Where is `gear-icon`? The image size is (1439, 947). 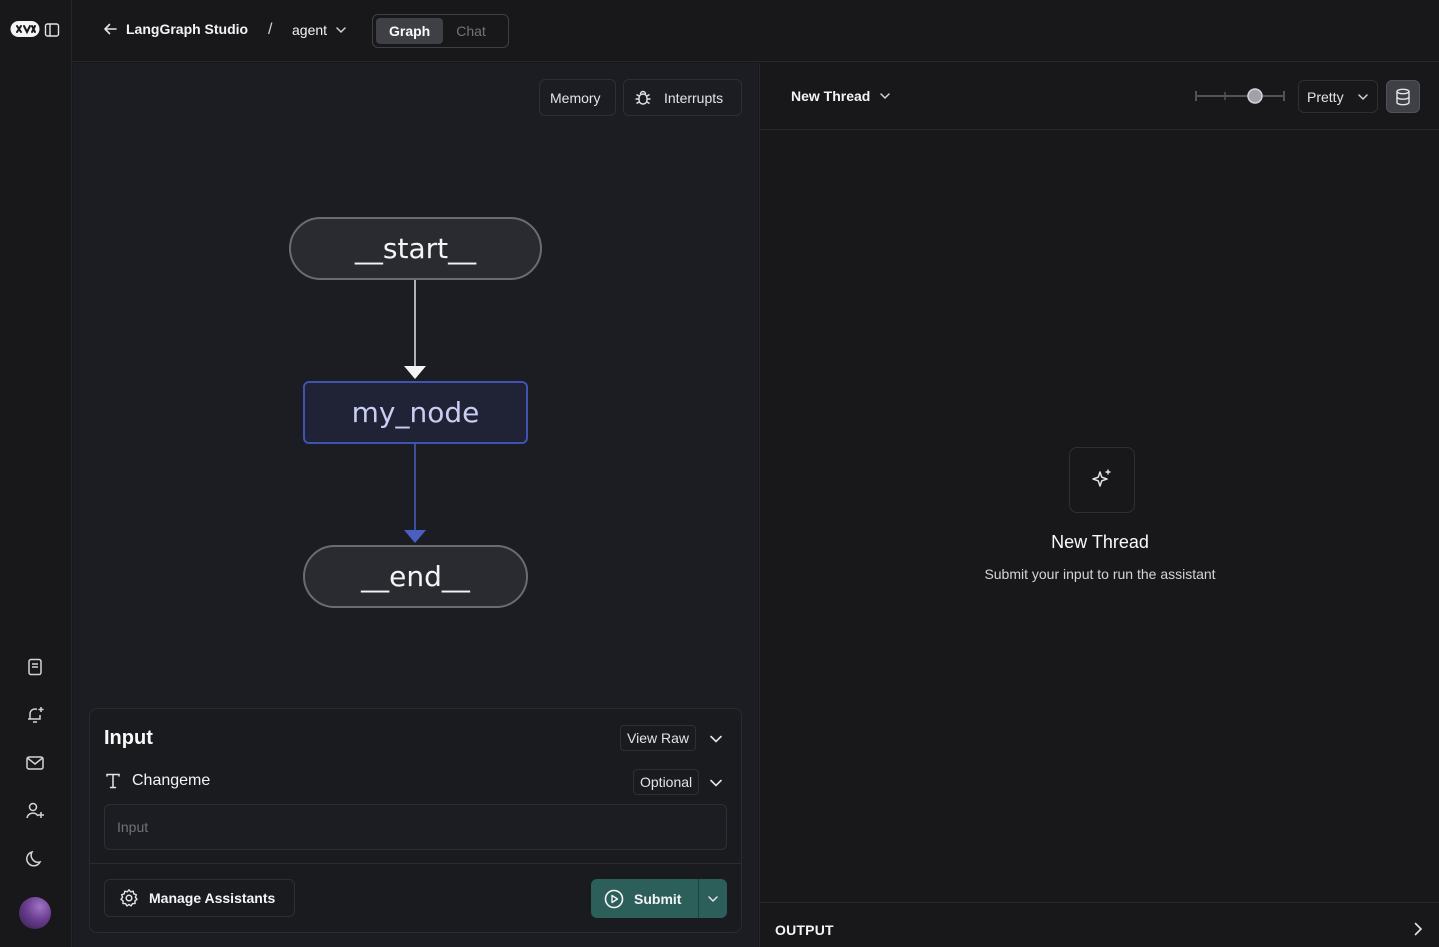 gear-icon is located at coordinates (129, 898).